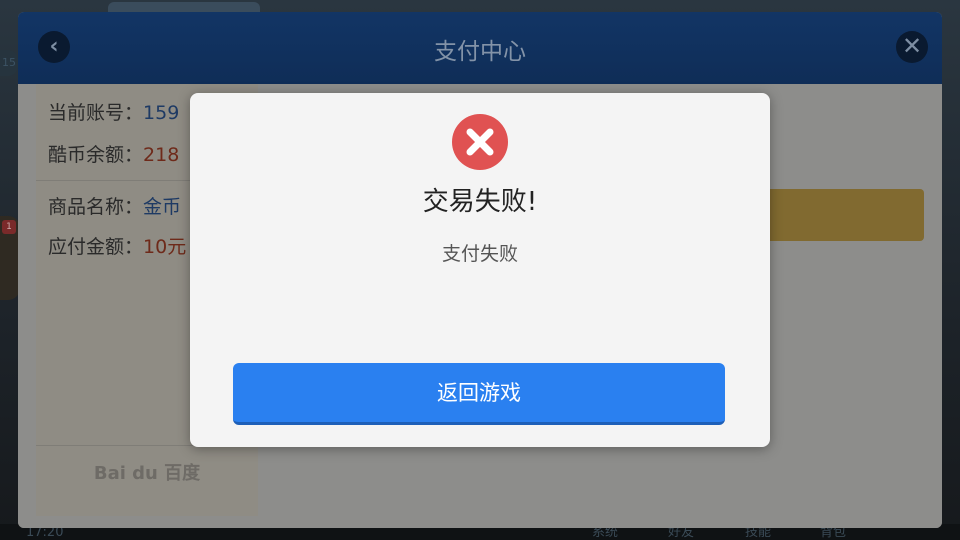 This screenshot has height=540, width=960. Describe the element at coordinates (161, 155) in the screenshot. I see `balance-value: 218` at that location.